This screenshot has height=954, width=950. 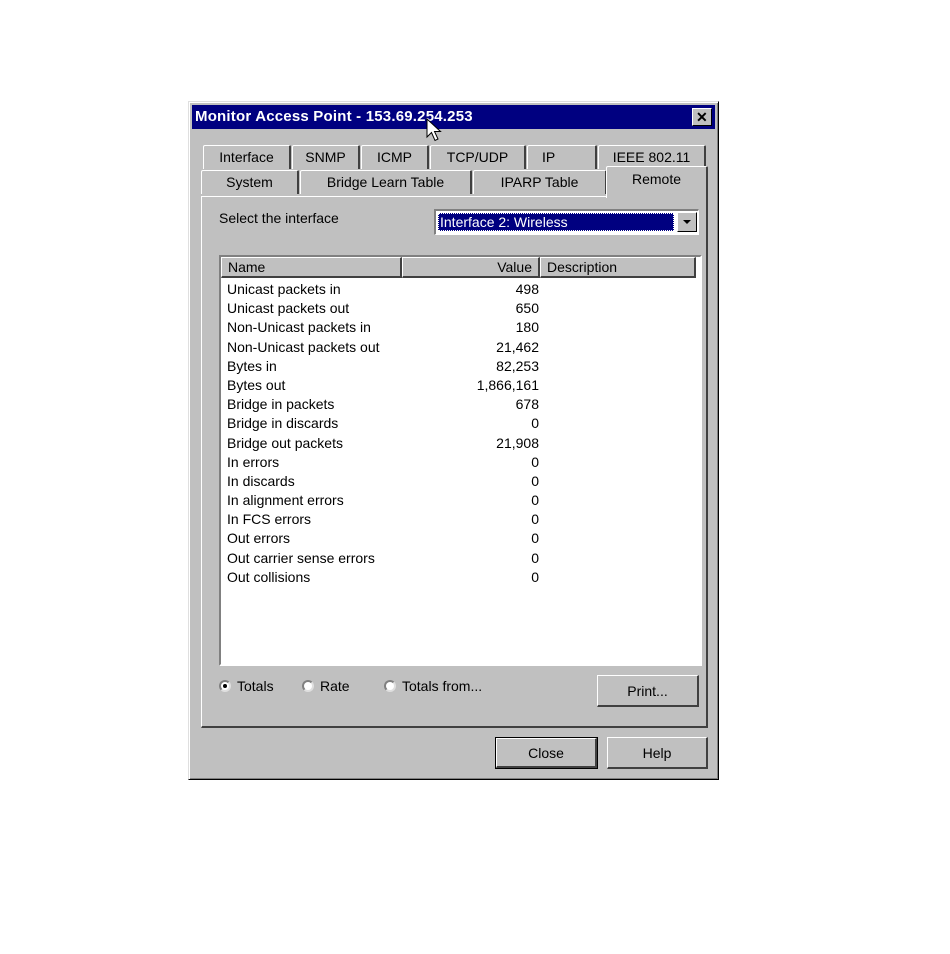 What do you see at coordinates (527, 327) in the screenshot?
I see `row-value: 180` at bounding box center [527, 327].